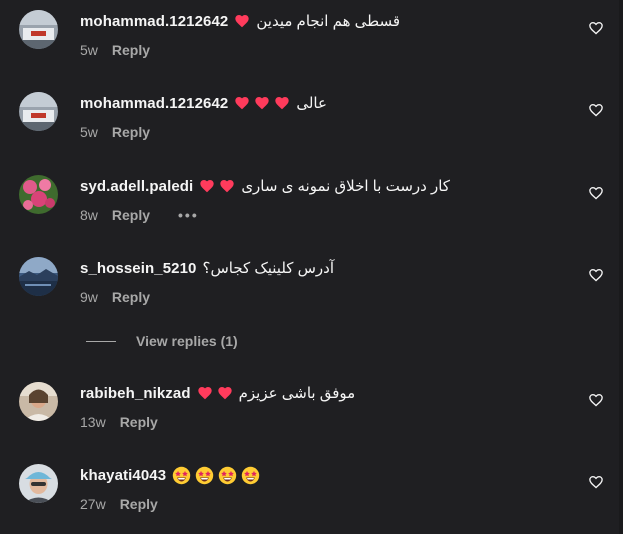 This screenshot has width=623, height=534. I want to click on comment-item: khayati4043 27w Reply, so click(309, 499).